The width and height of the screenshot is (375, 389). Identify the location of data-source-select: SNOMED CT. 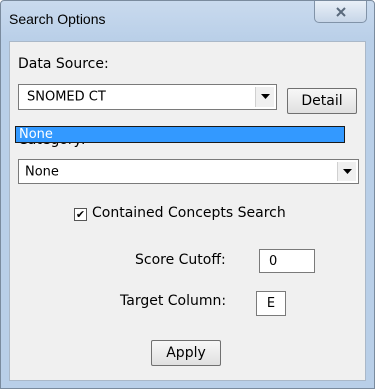
(147, 97).